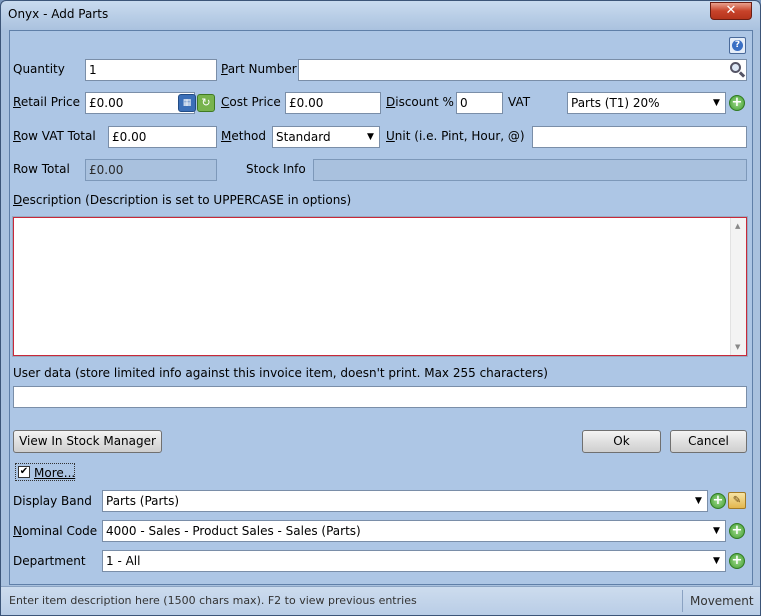 This screenshot has height=616, width=761. I want to click on title-bar: Onyx - Add Parts ✕, so click(380, 15).